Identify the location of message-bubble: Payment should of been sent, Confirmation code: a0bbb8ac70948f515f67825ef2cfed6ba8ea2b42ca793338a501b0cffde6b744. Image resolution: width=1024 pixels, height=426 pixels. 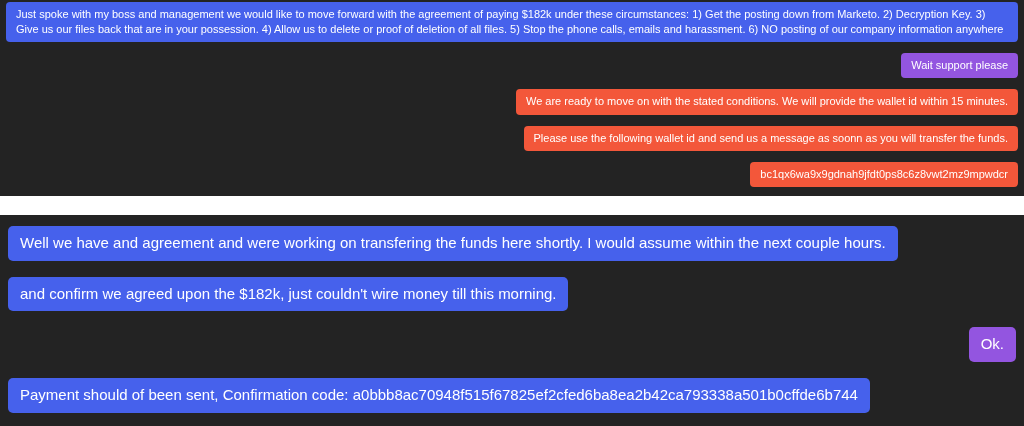
(439, 395).